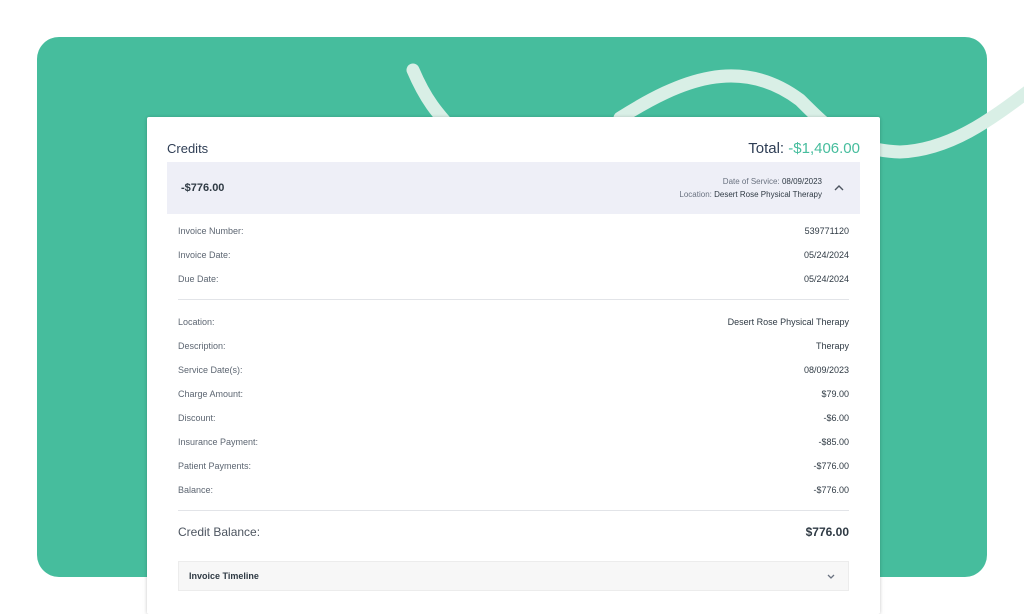 Image resolution: width=1024 pixels, height=614 pixels. What do you see at coordinates (513, 279) in the screenshot?
I see `detail-row: Due Date: 05/24/2024` at bounding box center [513, 279].